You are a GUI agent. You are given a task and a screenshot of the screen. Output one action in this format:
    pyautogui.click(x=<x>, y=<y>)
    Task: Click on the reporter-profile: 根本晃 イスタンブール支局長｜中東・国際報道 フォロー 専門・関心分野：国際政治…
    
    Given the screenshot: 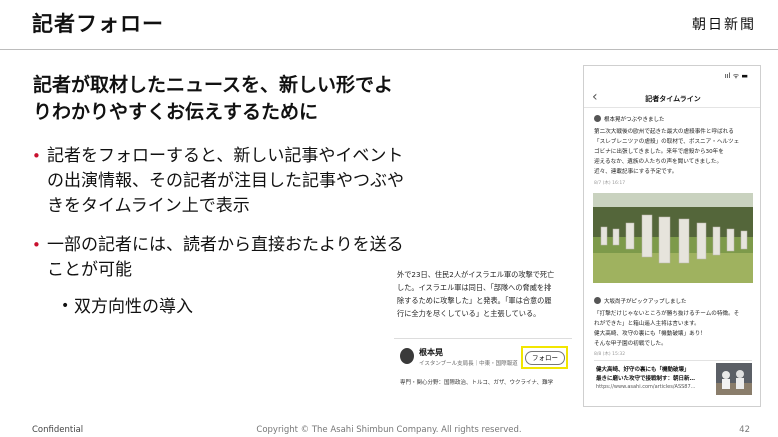 What is the action you would take?
    pyautogui.click(x=483, y=368)
    